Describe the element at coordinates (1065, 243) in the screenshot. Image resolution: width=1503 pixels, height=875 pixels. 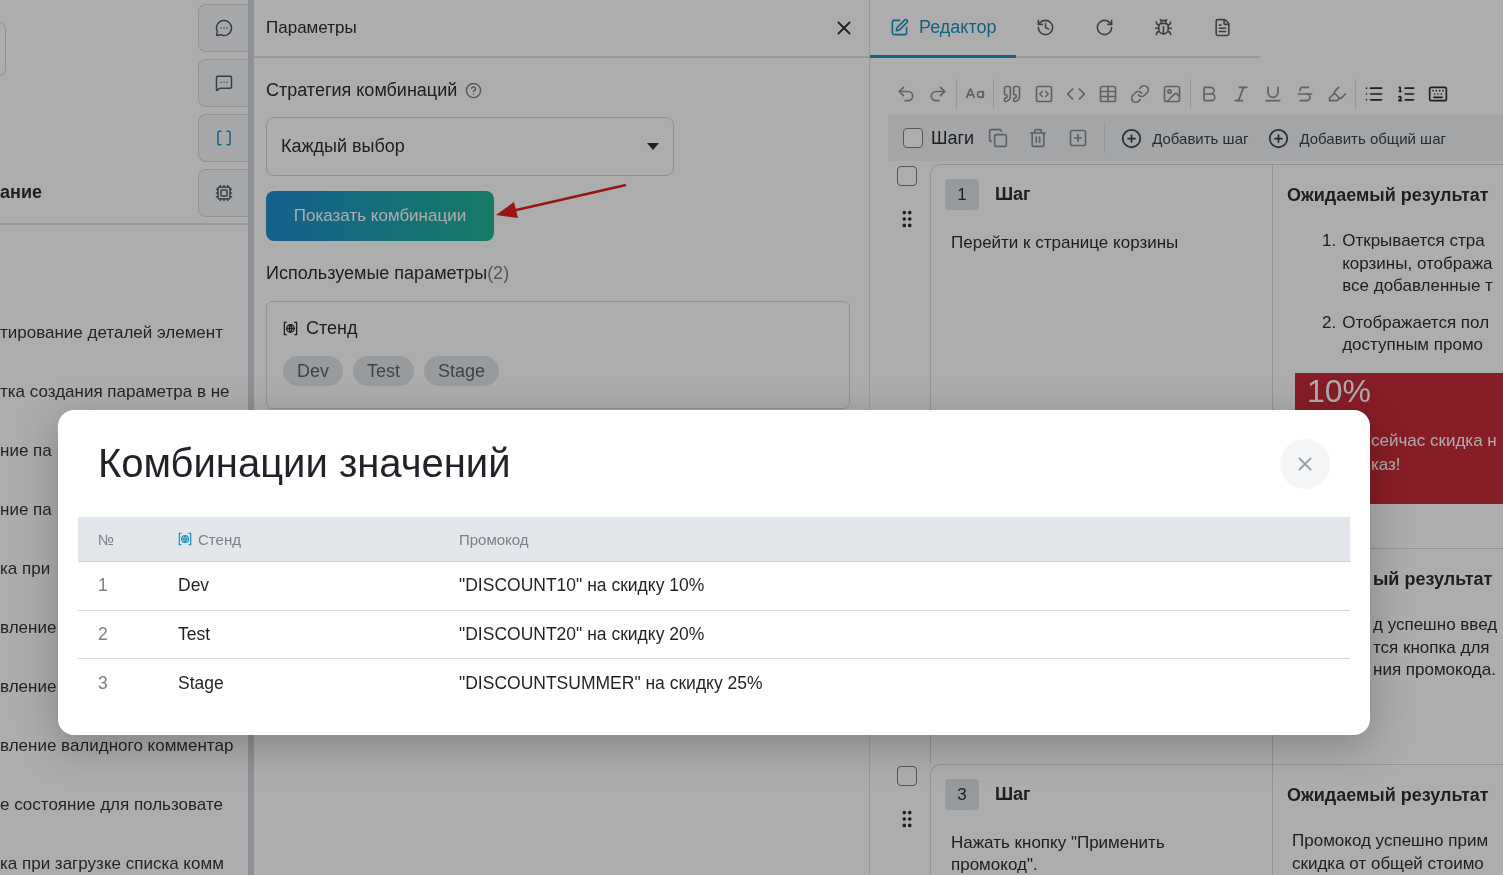
I see `step-action: Перейти к странице корзины` at that location.